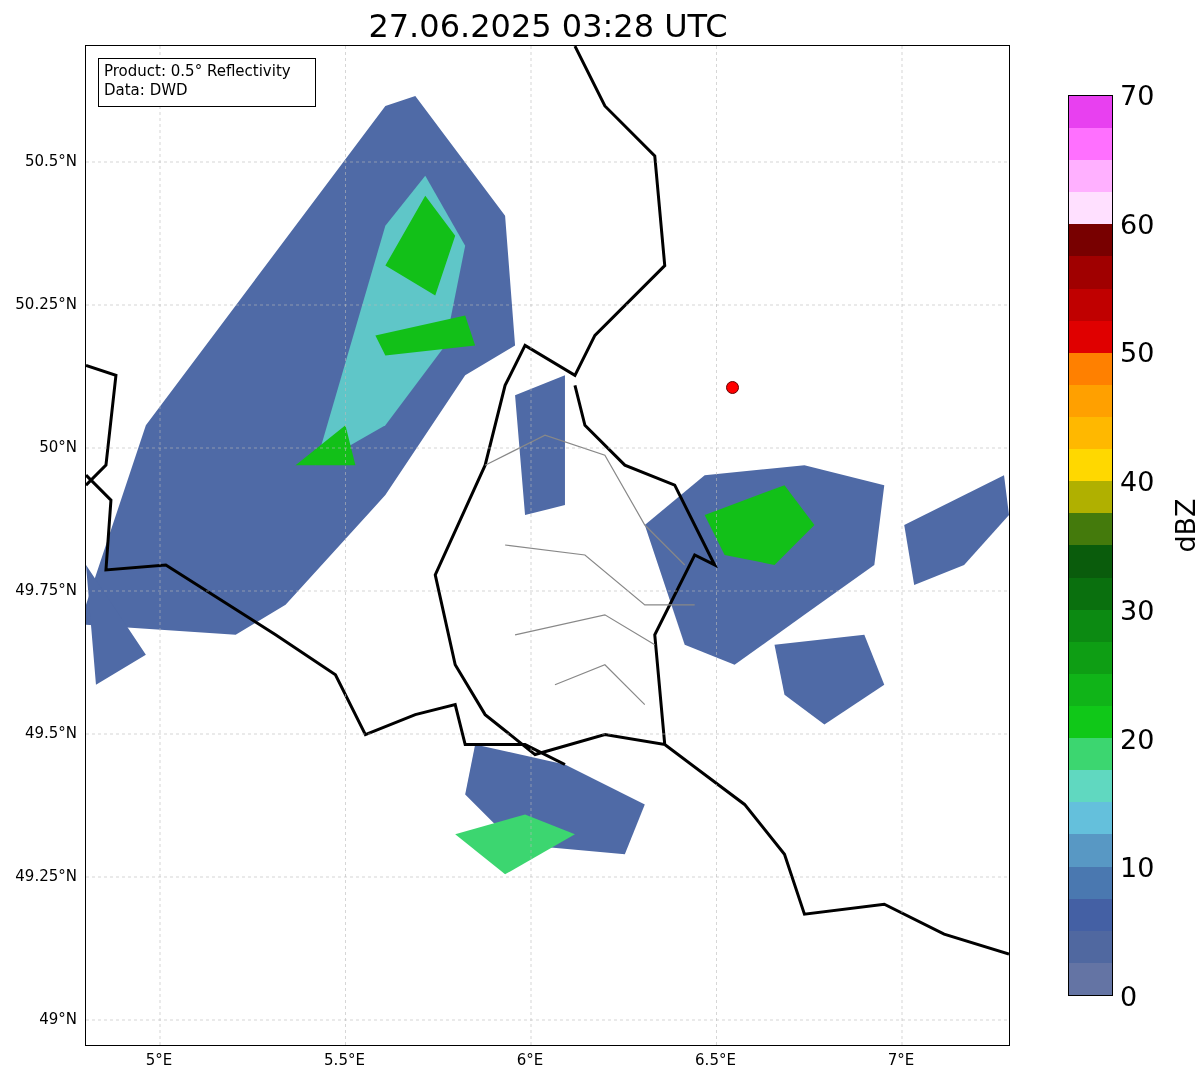  What do you see at coordinates (1137, 481) in the screenshot?
I see `scale-label: 40` at bounding box center [1137, 481].